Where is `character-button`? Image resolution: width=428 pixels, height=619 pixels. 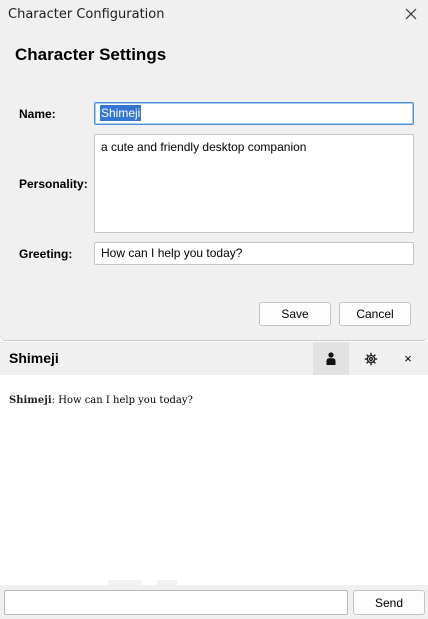
character-button is located at coordinates (331, 358).